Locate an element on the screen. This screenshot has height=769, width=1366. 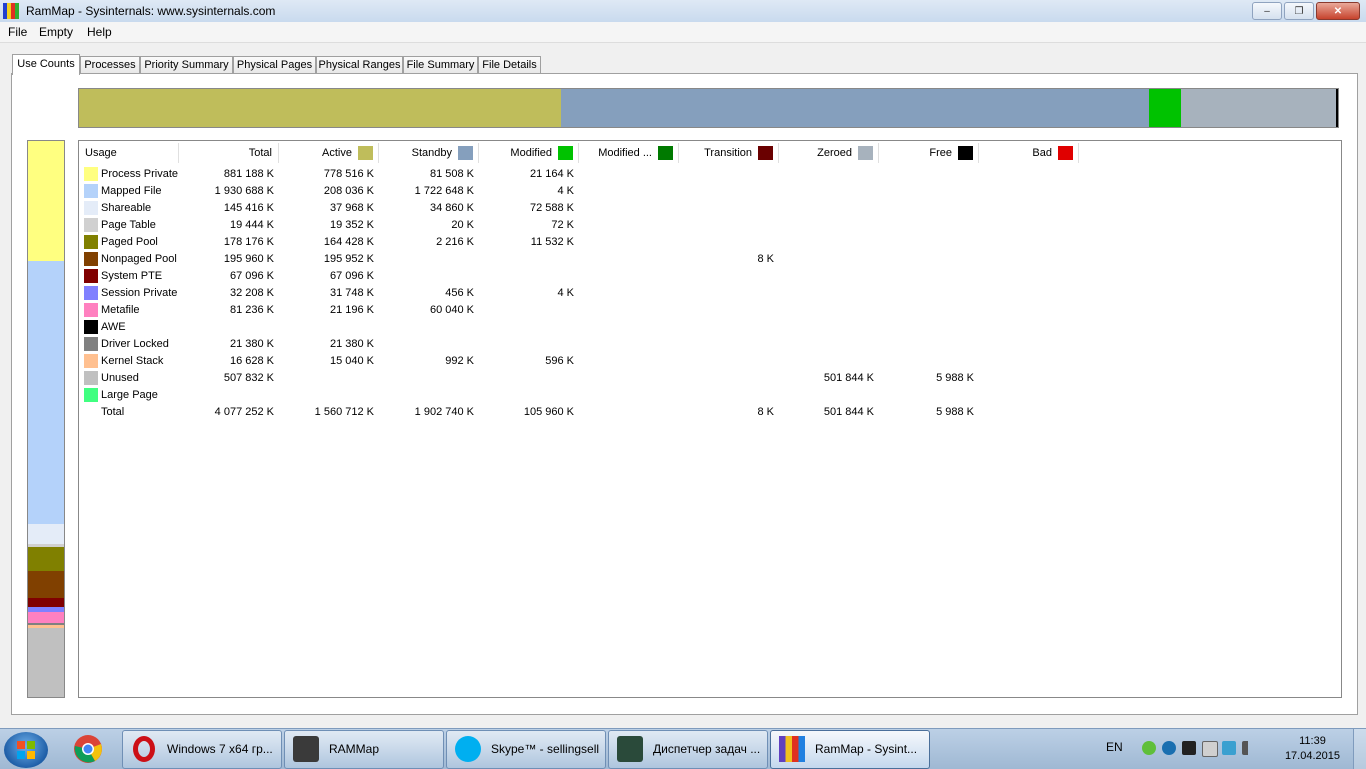
menu-file: File is located at coordinates (17, 32).